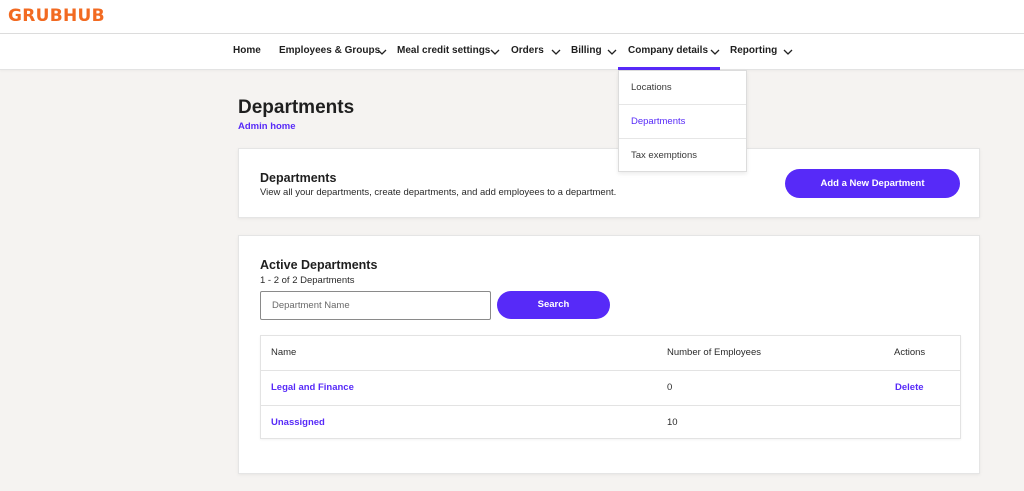 The width and height of the screenshot is (1024, 491). Describe the element at coordinates (298, 423) in the screenshot. I see `department-link: Unassigned` at that location.